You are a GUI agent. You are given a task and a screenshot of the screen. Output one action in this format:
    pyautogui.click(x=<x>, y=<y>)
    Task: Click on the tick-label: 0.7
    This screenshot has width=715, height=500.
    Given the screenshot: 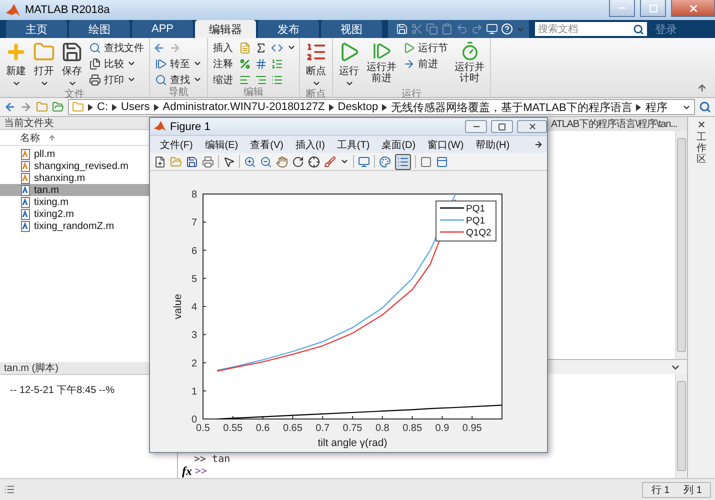 What is the action you would take?
    pyautogui.click(x=323, y=428)
    